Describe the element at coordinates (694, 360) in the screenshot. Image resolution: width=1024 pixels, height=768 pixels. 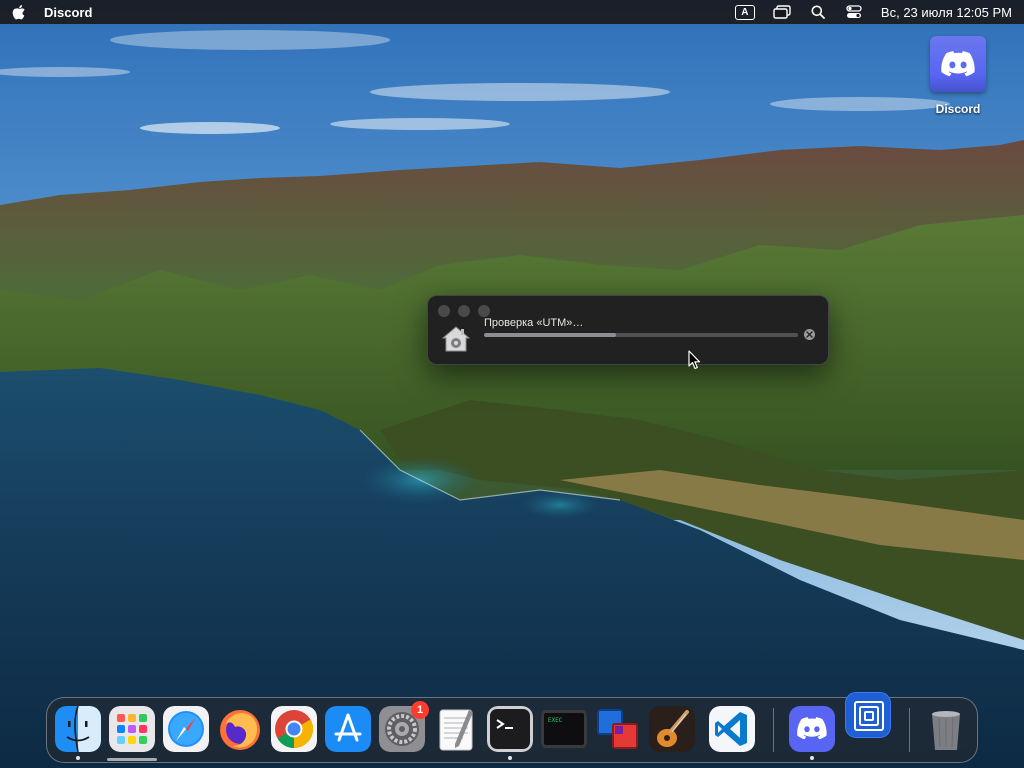
I see `mouse-cursor-icon` at that location.